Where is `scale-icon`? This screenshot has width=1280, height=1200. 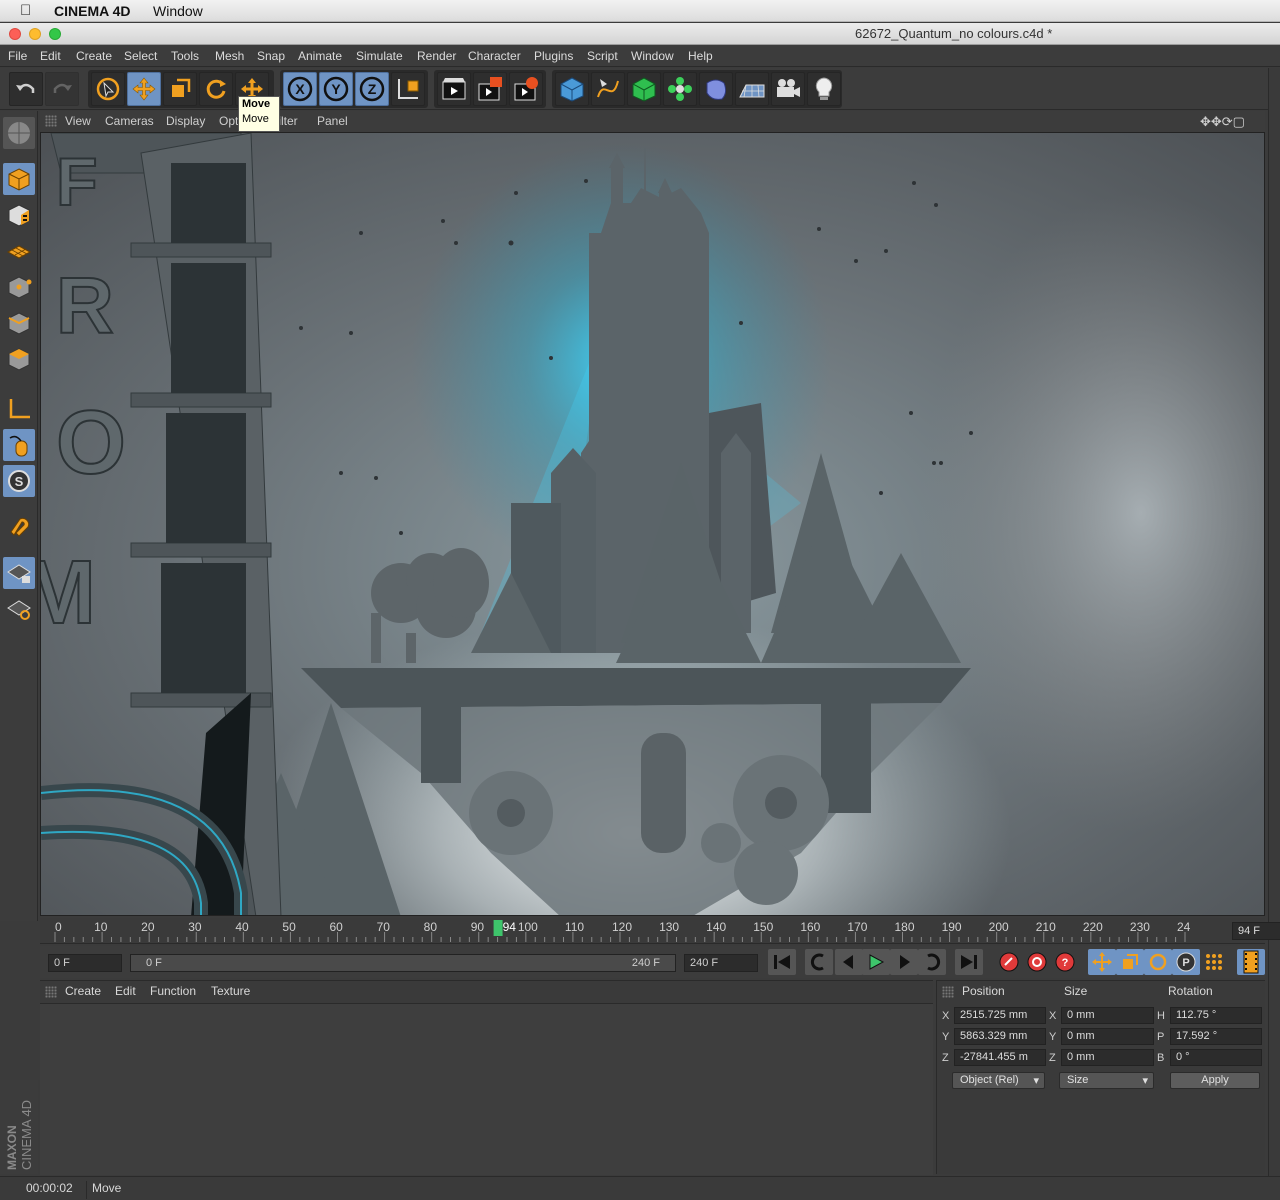 scale-icon is located at coordinates (180, 89).